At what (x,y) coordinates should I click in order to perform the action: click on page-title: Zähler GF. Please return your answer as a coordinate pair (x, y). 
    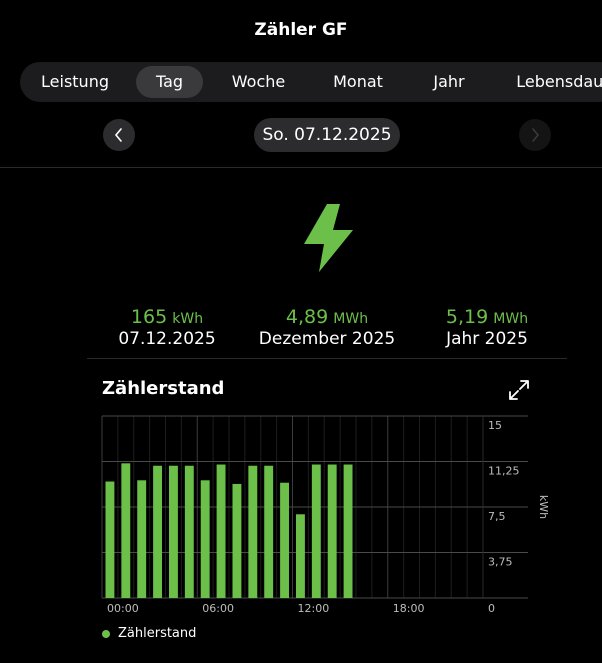
    Looking at the image, I should click on (301, 30).